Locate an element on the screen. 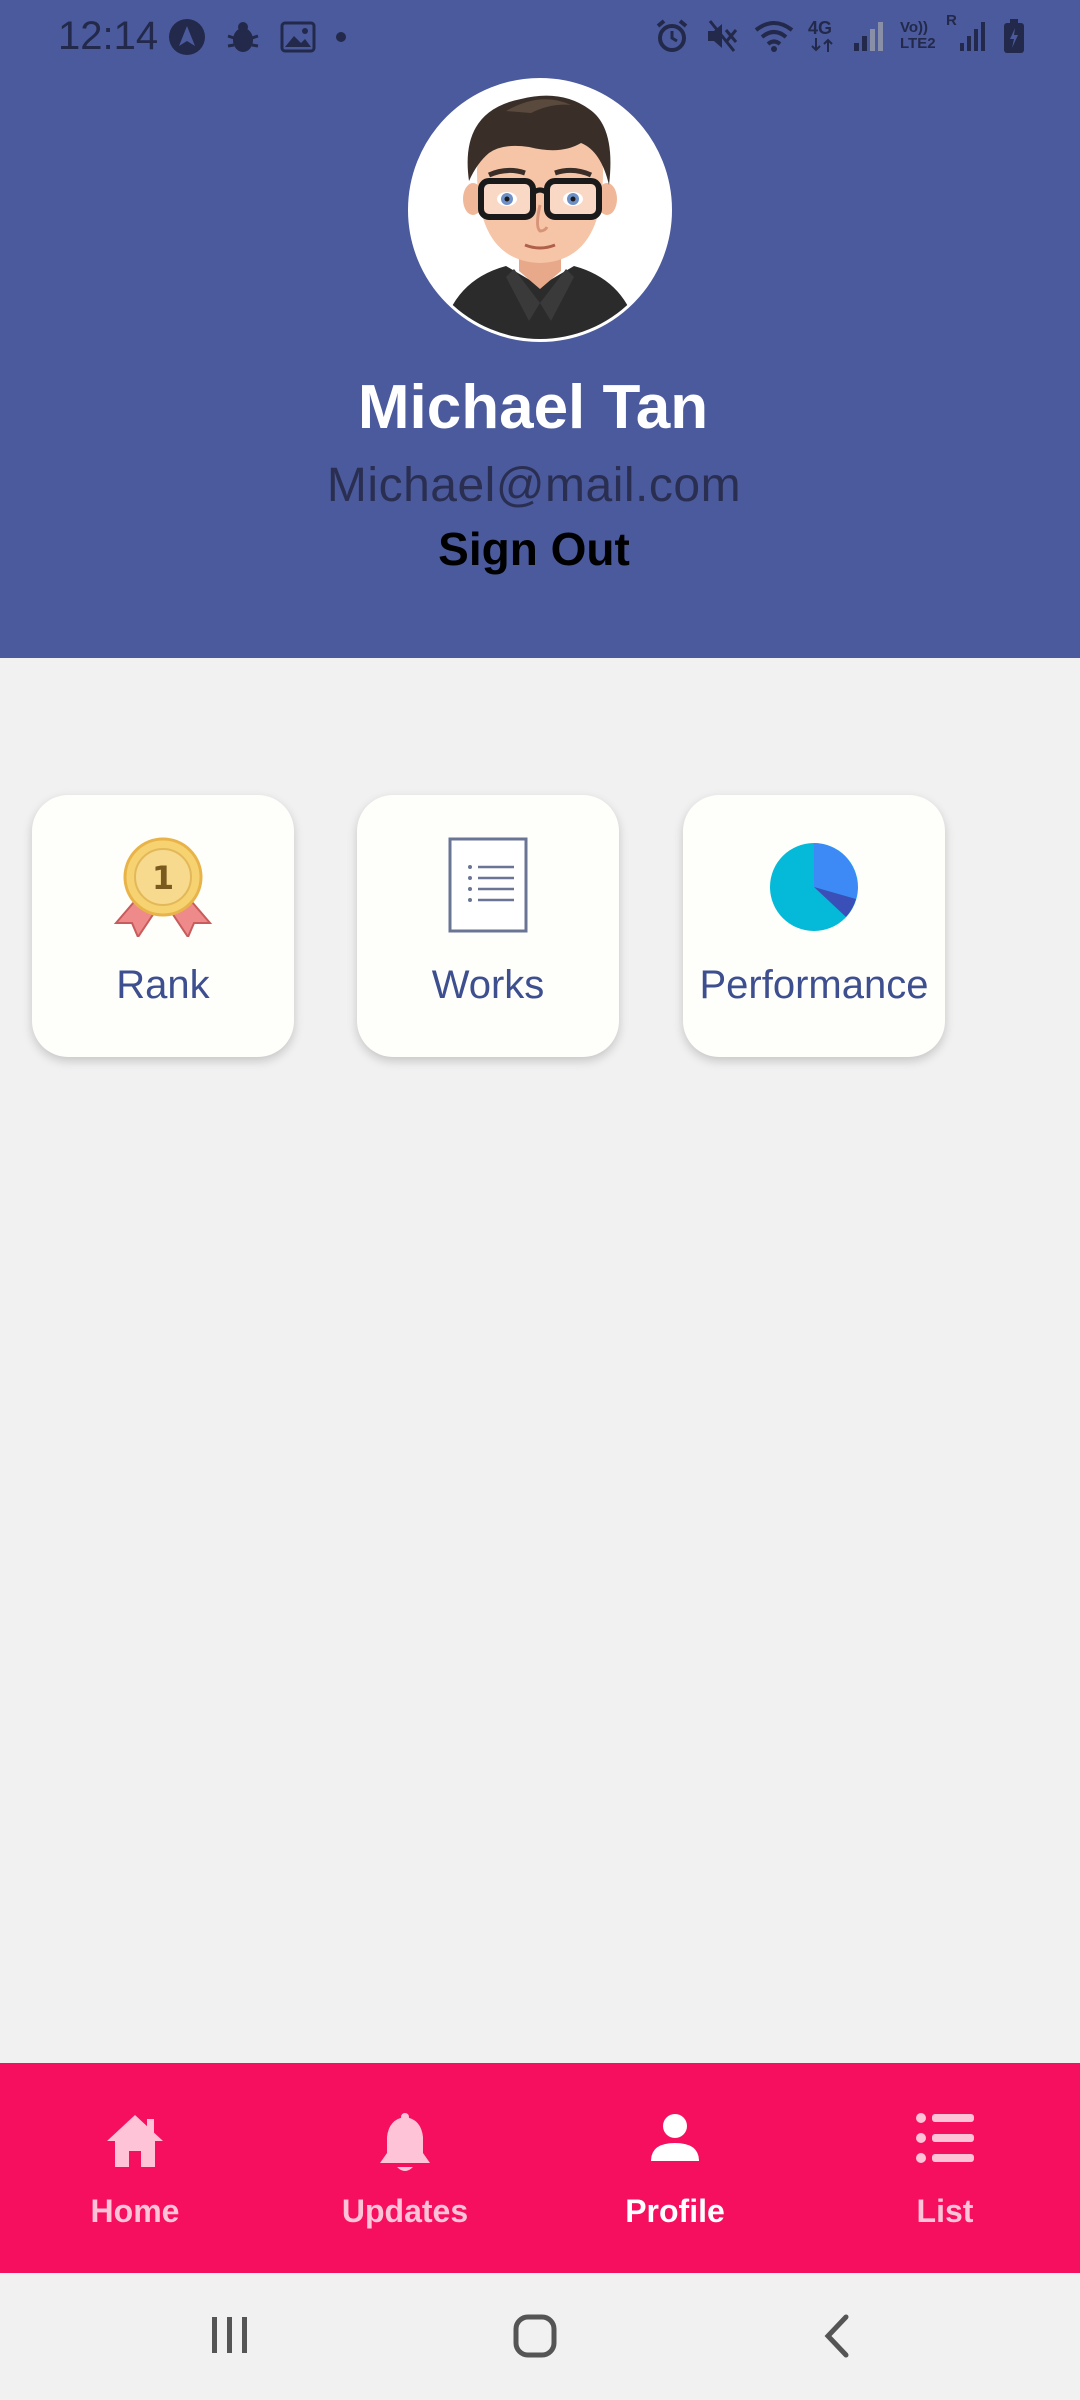 This screenshot has height=2400, width=1080. home-circle-icon is located at coordinates (535, 2338).